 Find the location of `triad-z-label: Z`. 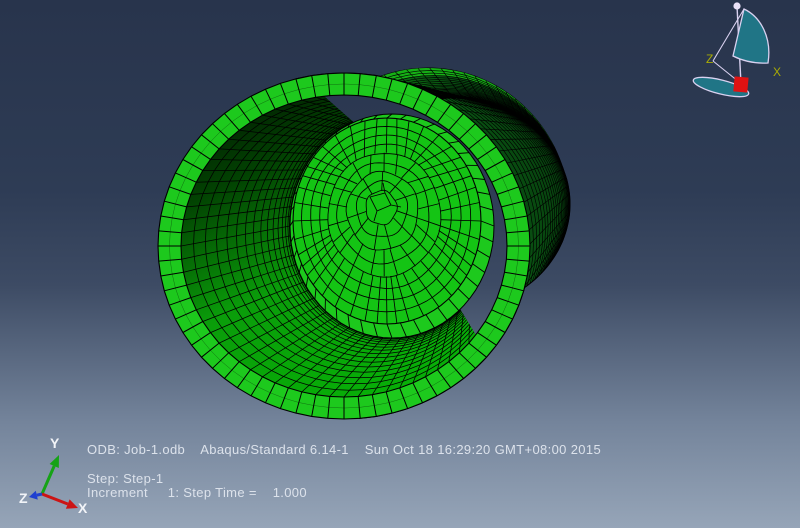

triad-z-label: Z is located at coordinates (23, 498).